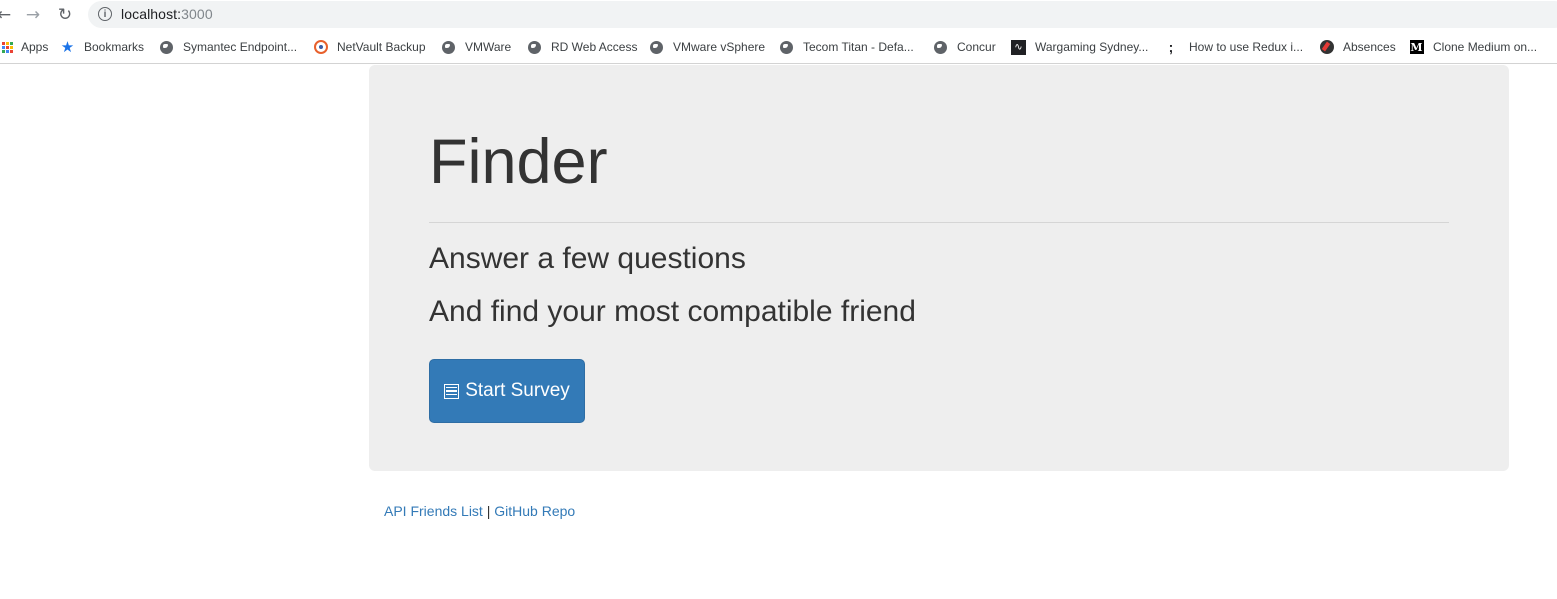  Describe the element at coordinates (33, 15) in the screenshot. I see `forward-arrow-icon: →` at that location.